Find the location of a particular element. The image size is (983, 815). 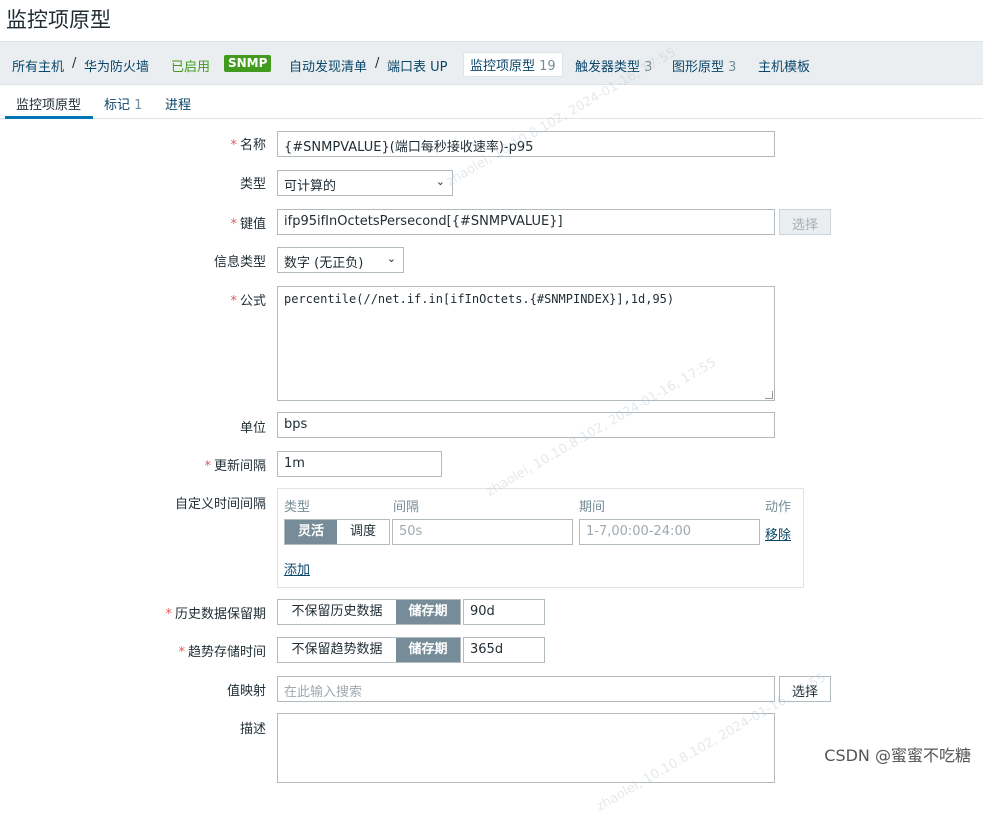

history-store-toggle: 储存期 is located at coordinates (428, 612).